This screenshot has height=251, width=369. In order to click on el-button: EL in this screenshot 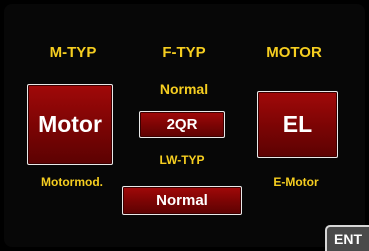, I will do `click(297, 124)`.